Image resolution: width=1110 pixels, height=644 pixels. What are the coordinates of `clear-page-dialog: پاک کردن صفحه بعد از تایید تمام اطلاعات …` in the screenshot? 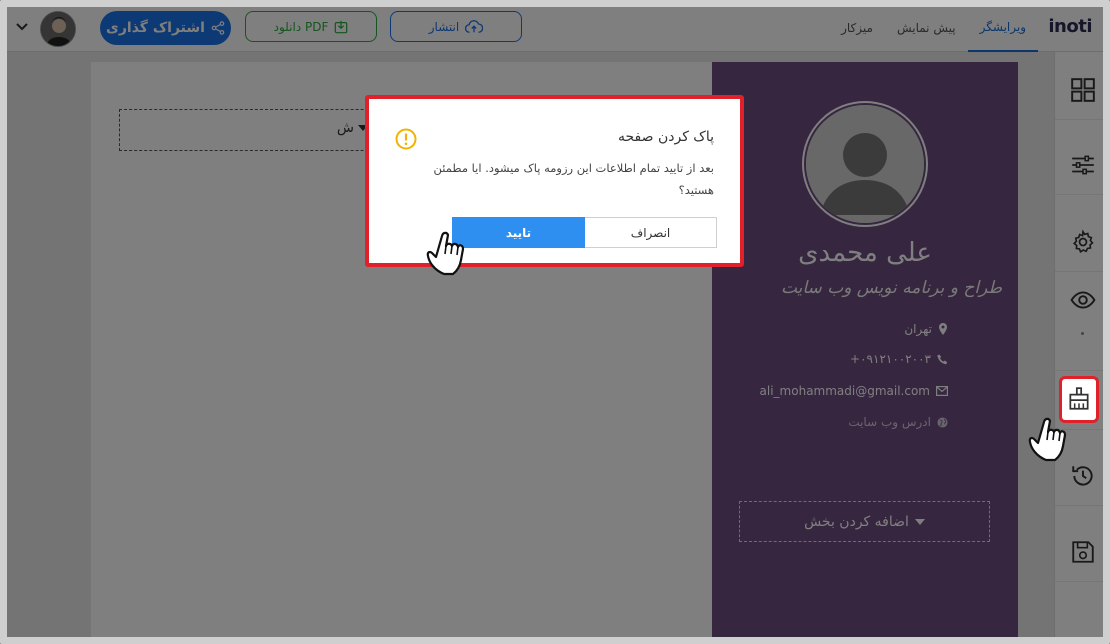 It's located at (554, 181).